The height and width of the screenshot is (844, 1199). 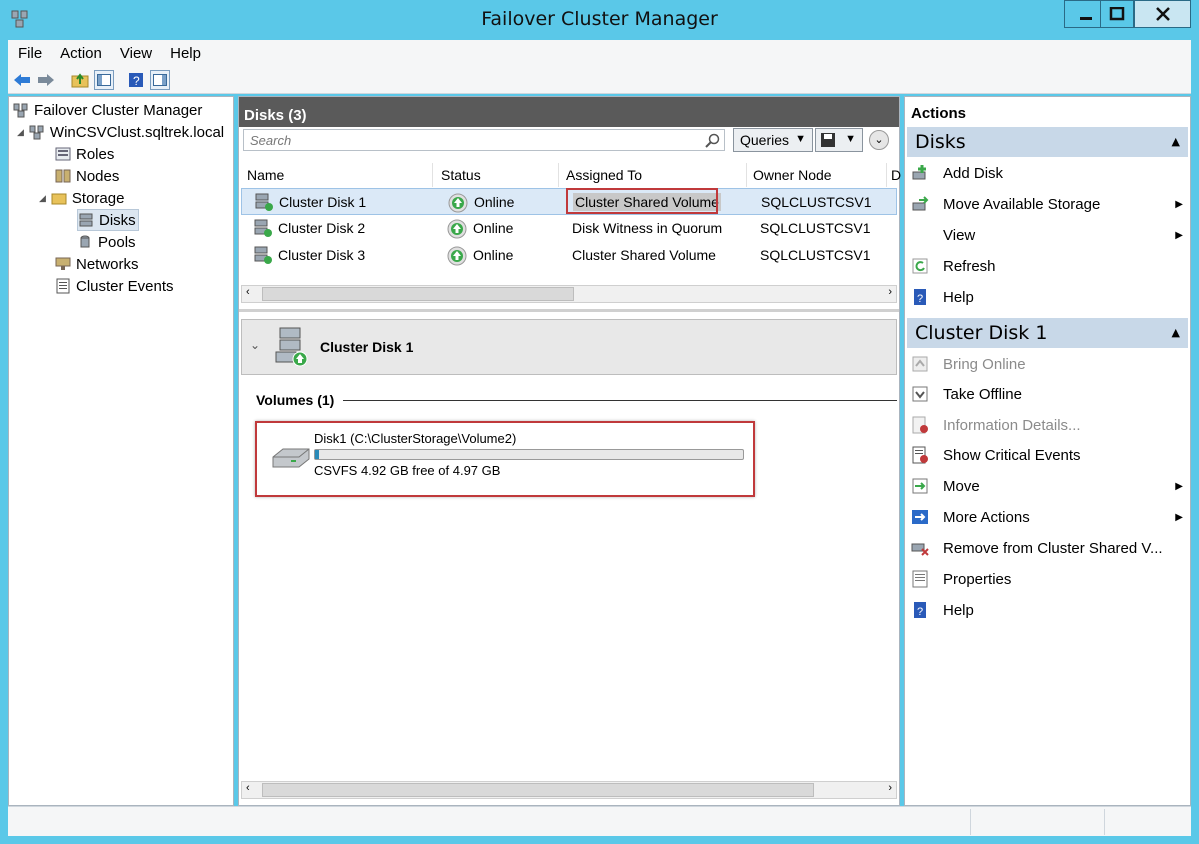 I want to click on action-properties: Properties, so click(x=1049, y=579).